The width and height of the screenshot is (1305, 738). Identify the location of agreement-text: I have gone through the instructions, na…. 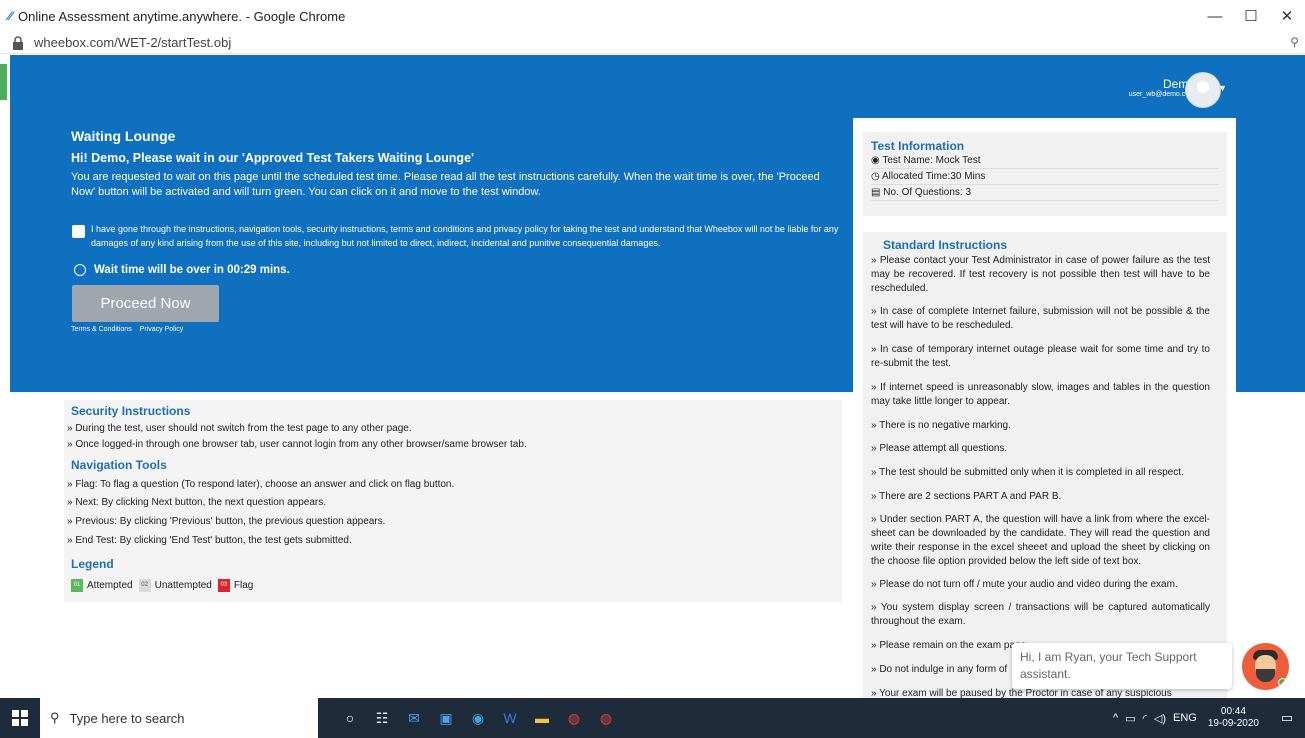
(465, 236).